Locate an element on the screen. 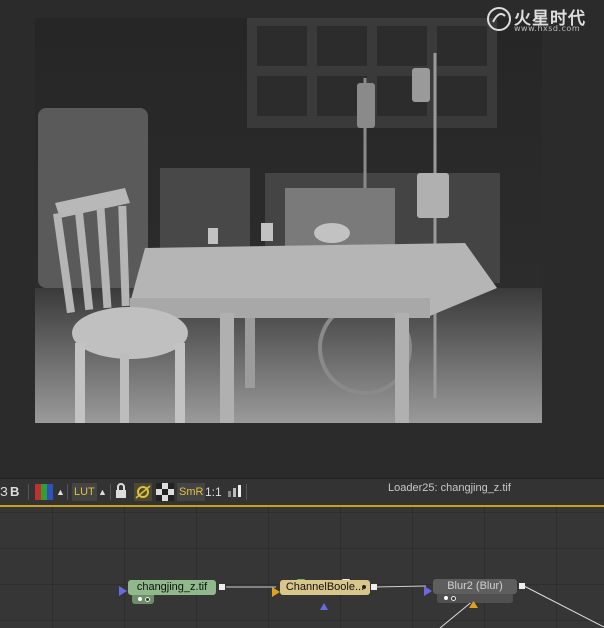  color-channels-button is located at coordinates (45, 492).